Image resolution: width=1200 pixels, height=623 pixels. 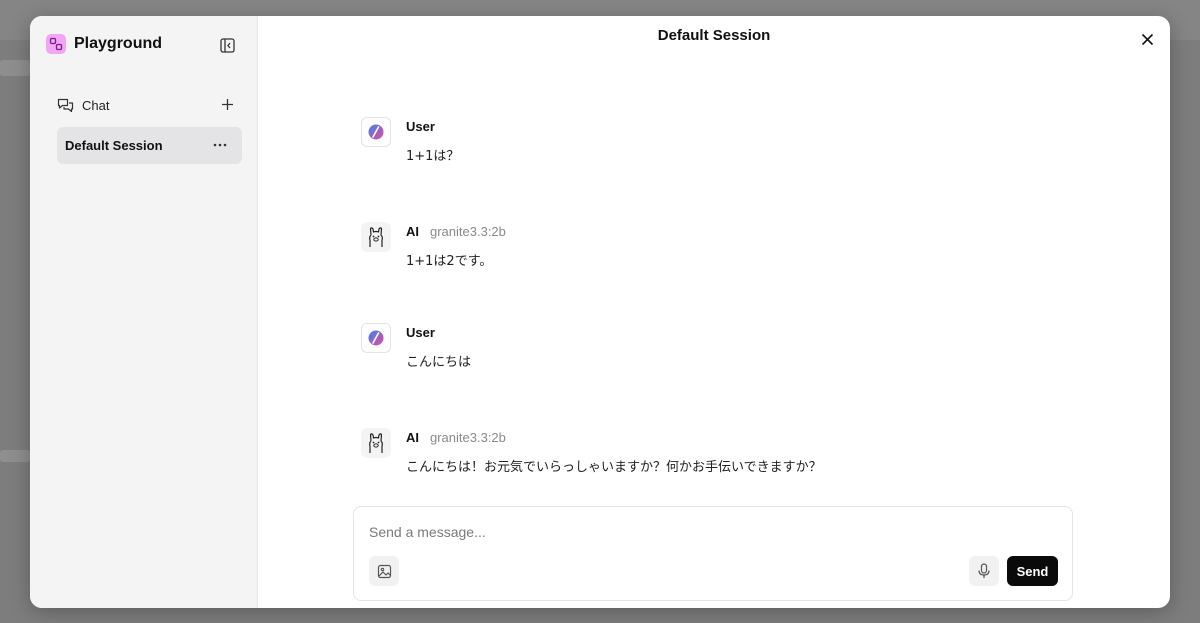 I want to click on close-icon, so click(x=1147, y=39).